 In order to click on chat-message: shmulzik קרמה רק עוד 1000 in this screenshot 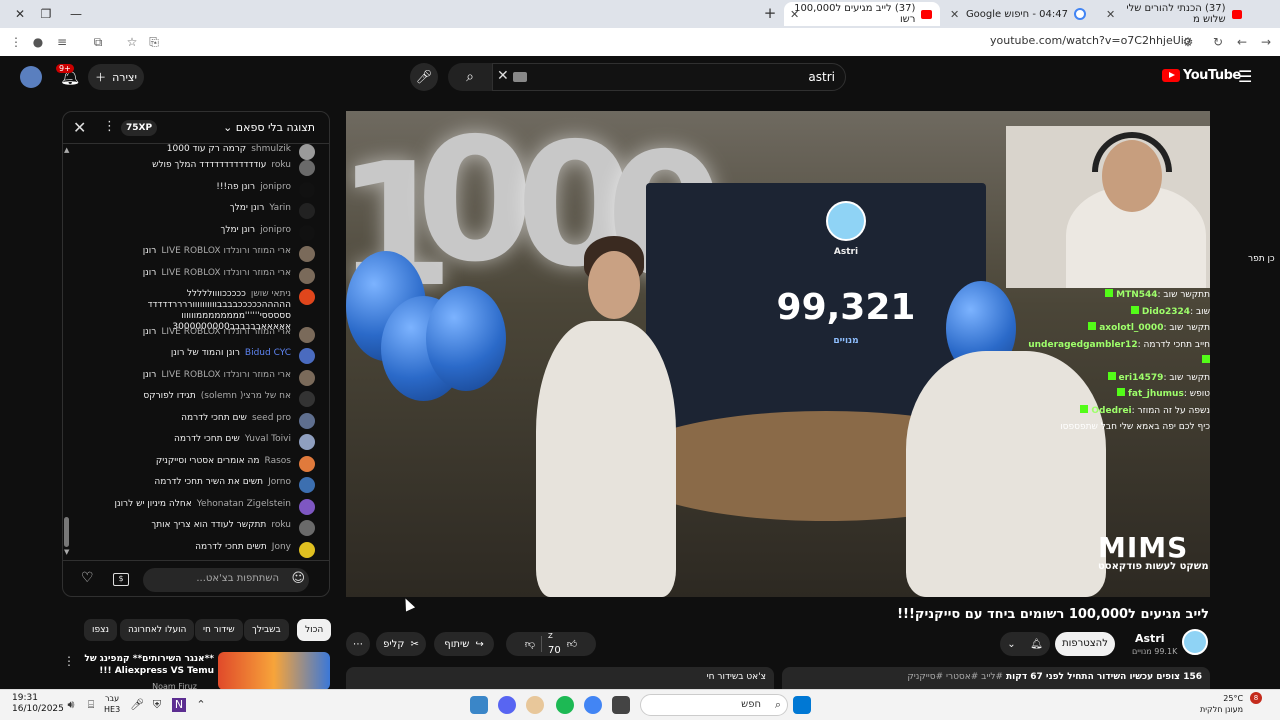, I will do `click(199, 152)`.